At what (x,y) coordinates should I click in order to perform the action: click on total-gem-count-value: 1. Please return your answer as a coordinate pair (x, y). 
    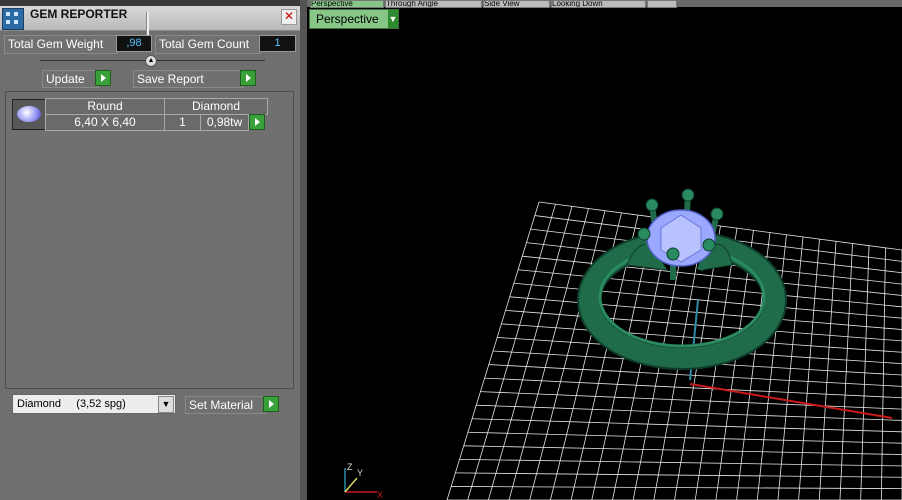
    Looking at the image, I should click on (277, 43).